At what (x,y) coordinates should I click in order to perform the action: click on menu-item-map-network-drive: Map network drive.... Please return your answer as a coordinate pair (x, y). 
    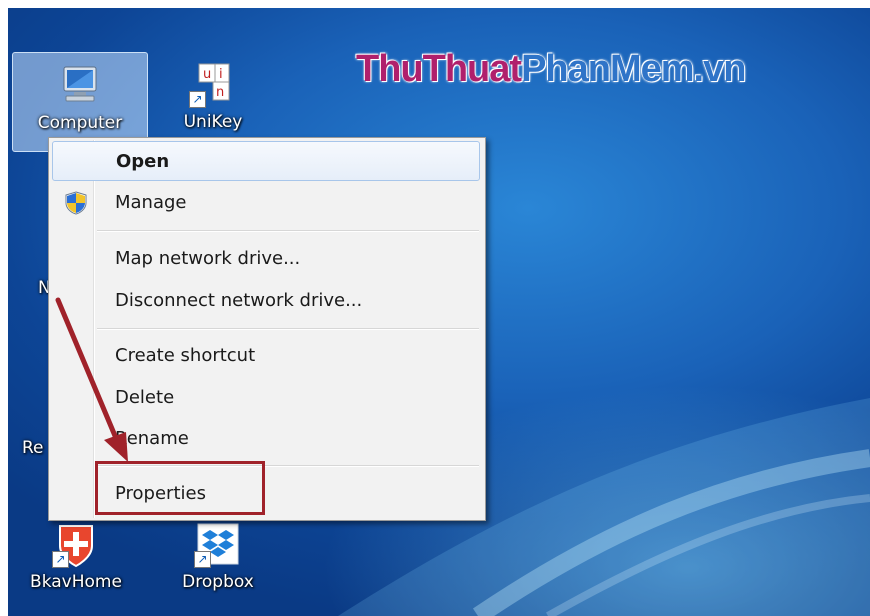
    Looking at the image, I should click on (265, 258).